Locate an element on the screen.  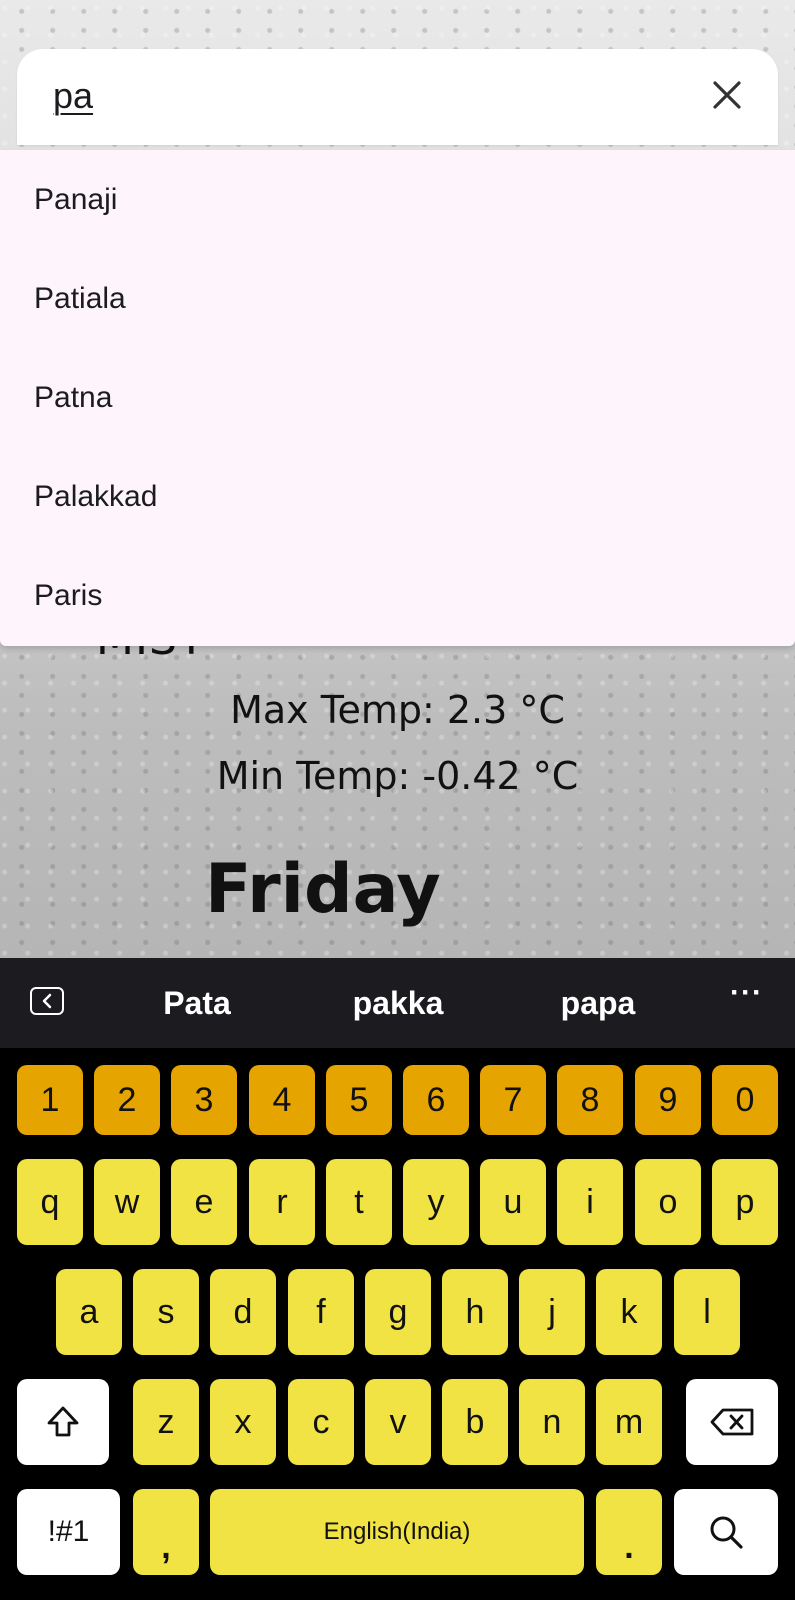
chevron-left-icon is located at coordinates (47, 1001).